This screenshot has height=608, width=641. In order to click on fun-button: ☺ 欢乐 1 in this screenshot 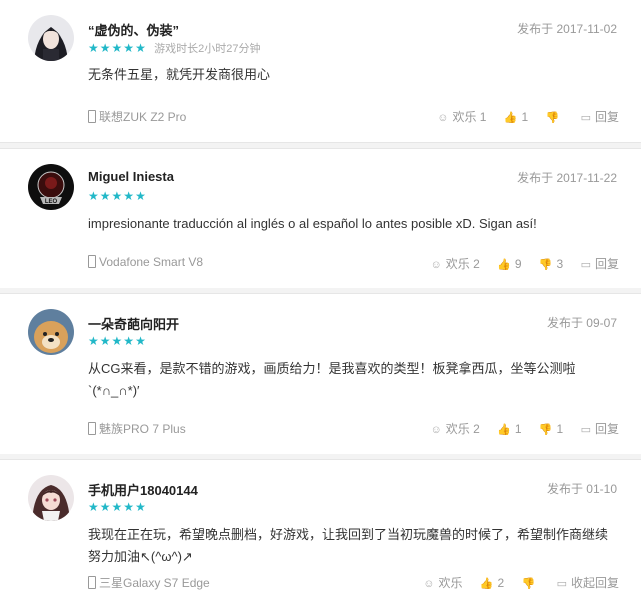, I will do `click(461, 116)`.